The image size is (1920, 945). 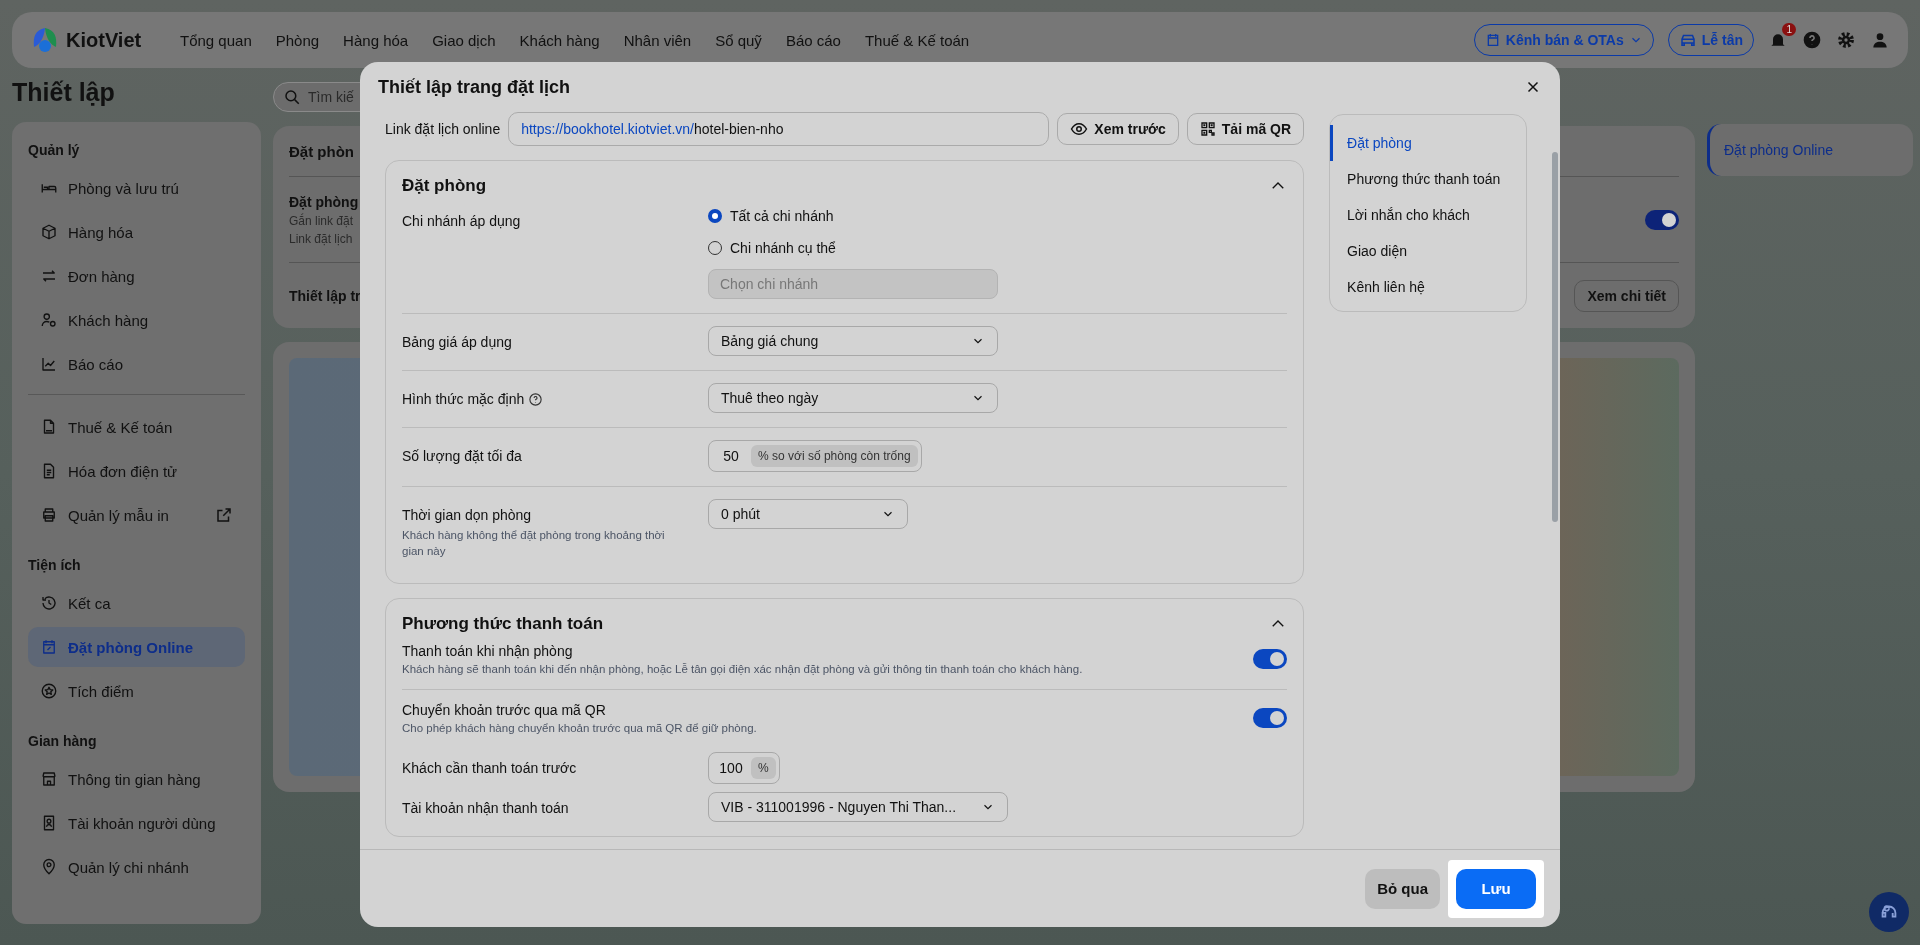 I want to click on setting-label: Khách cần thanh toán trước, so click(x=489, y=768).